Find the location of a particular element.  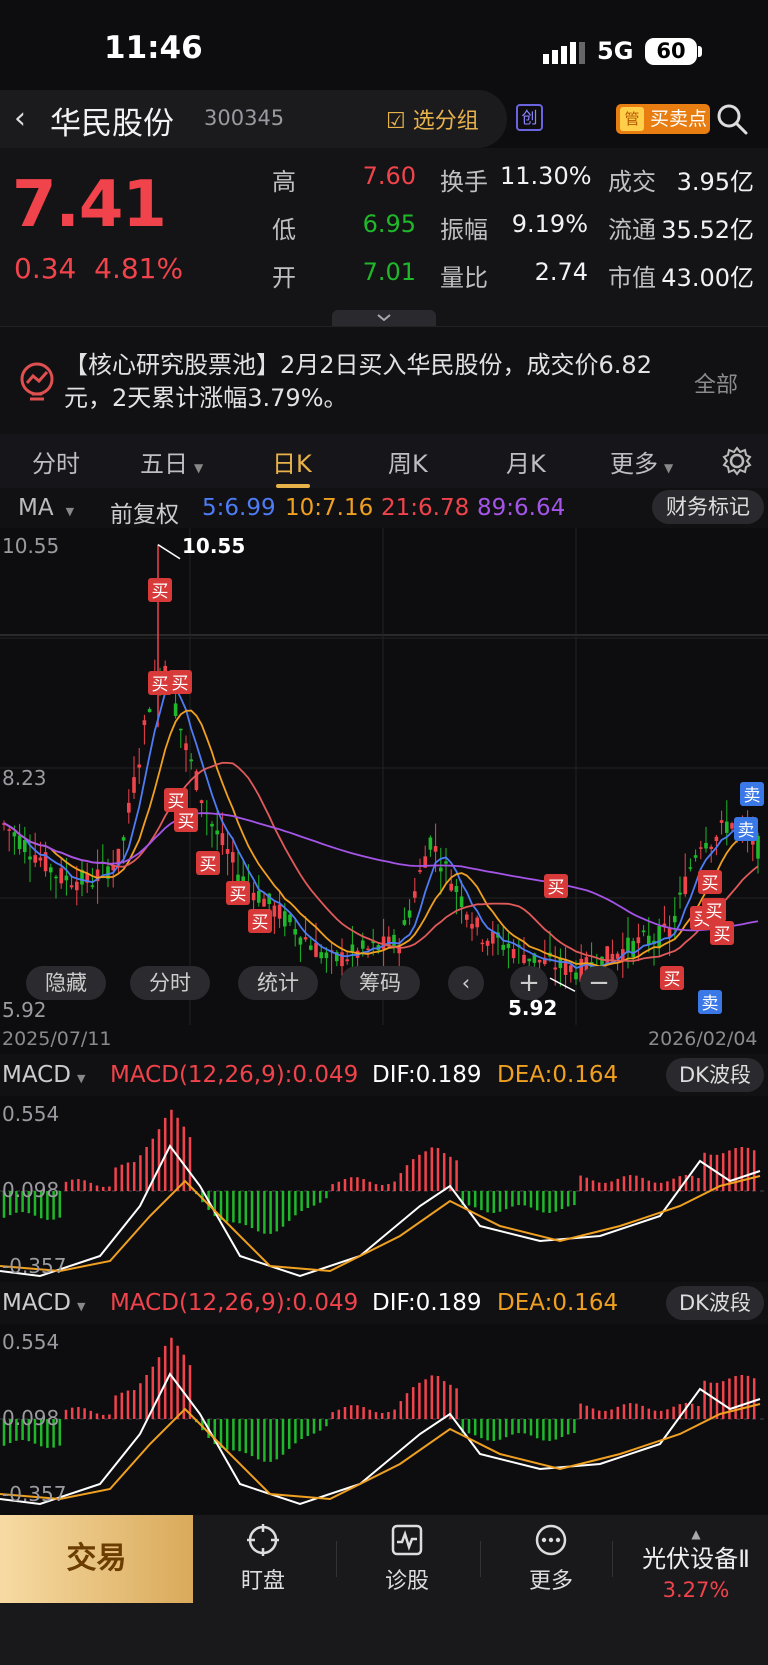

intraday-button: 分时 is located at coordinates (170, 983).